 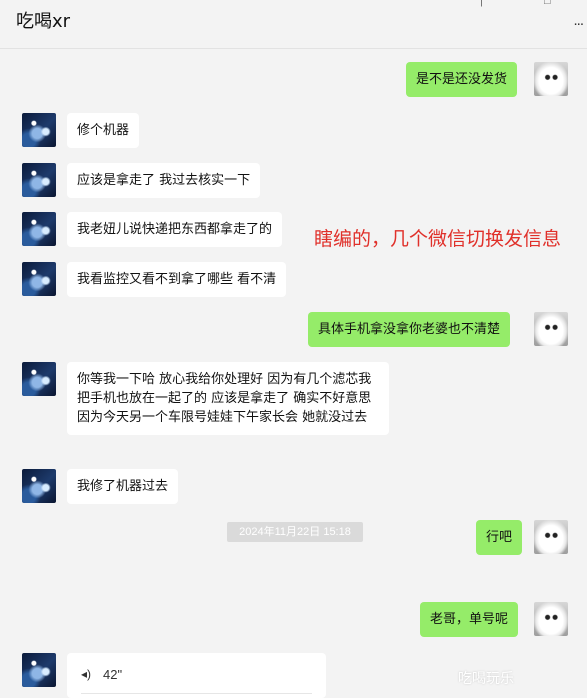 I want to click on message-bubble: 行吧, so click(x=499, y=537).